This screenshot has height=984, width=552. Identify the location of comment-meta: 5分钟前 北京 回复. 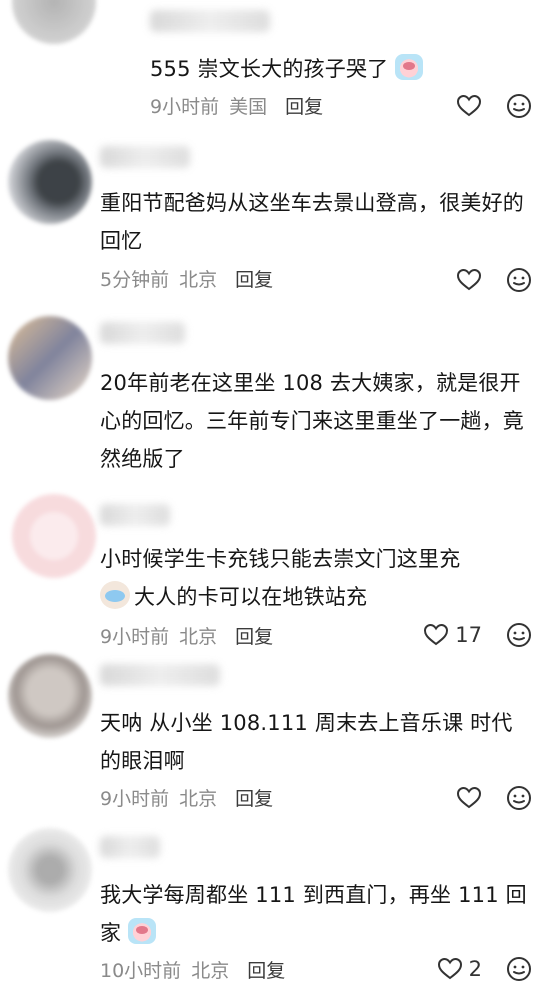
(186, 278).